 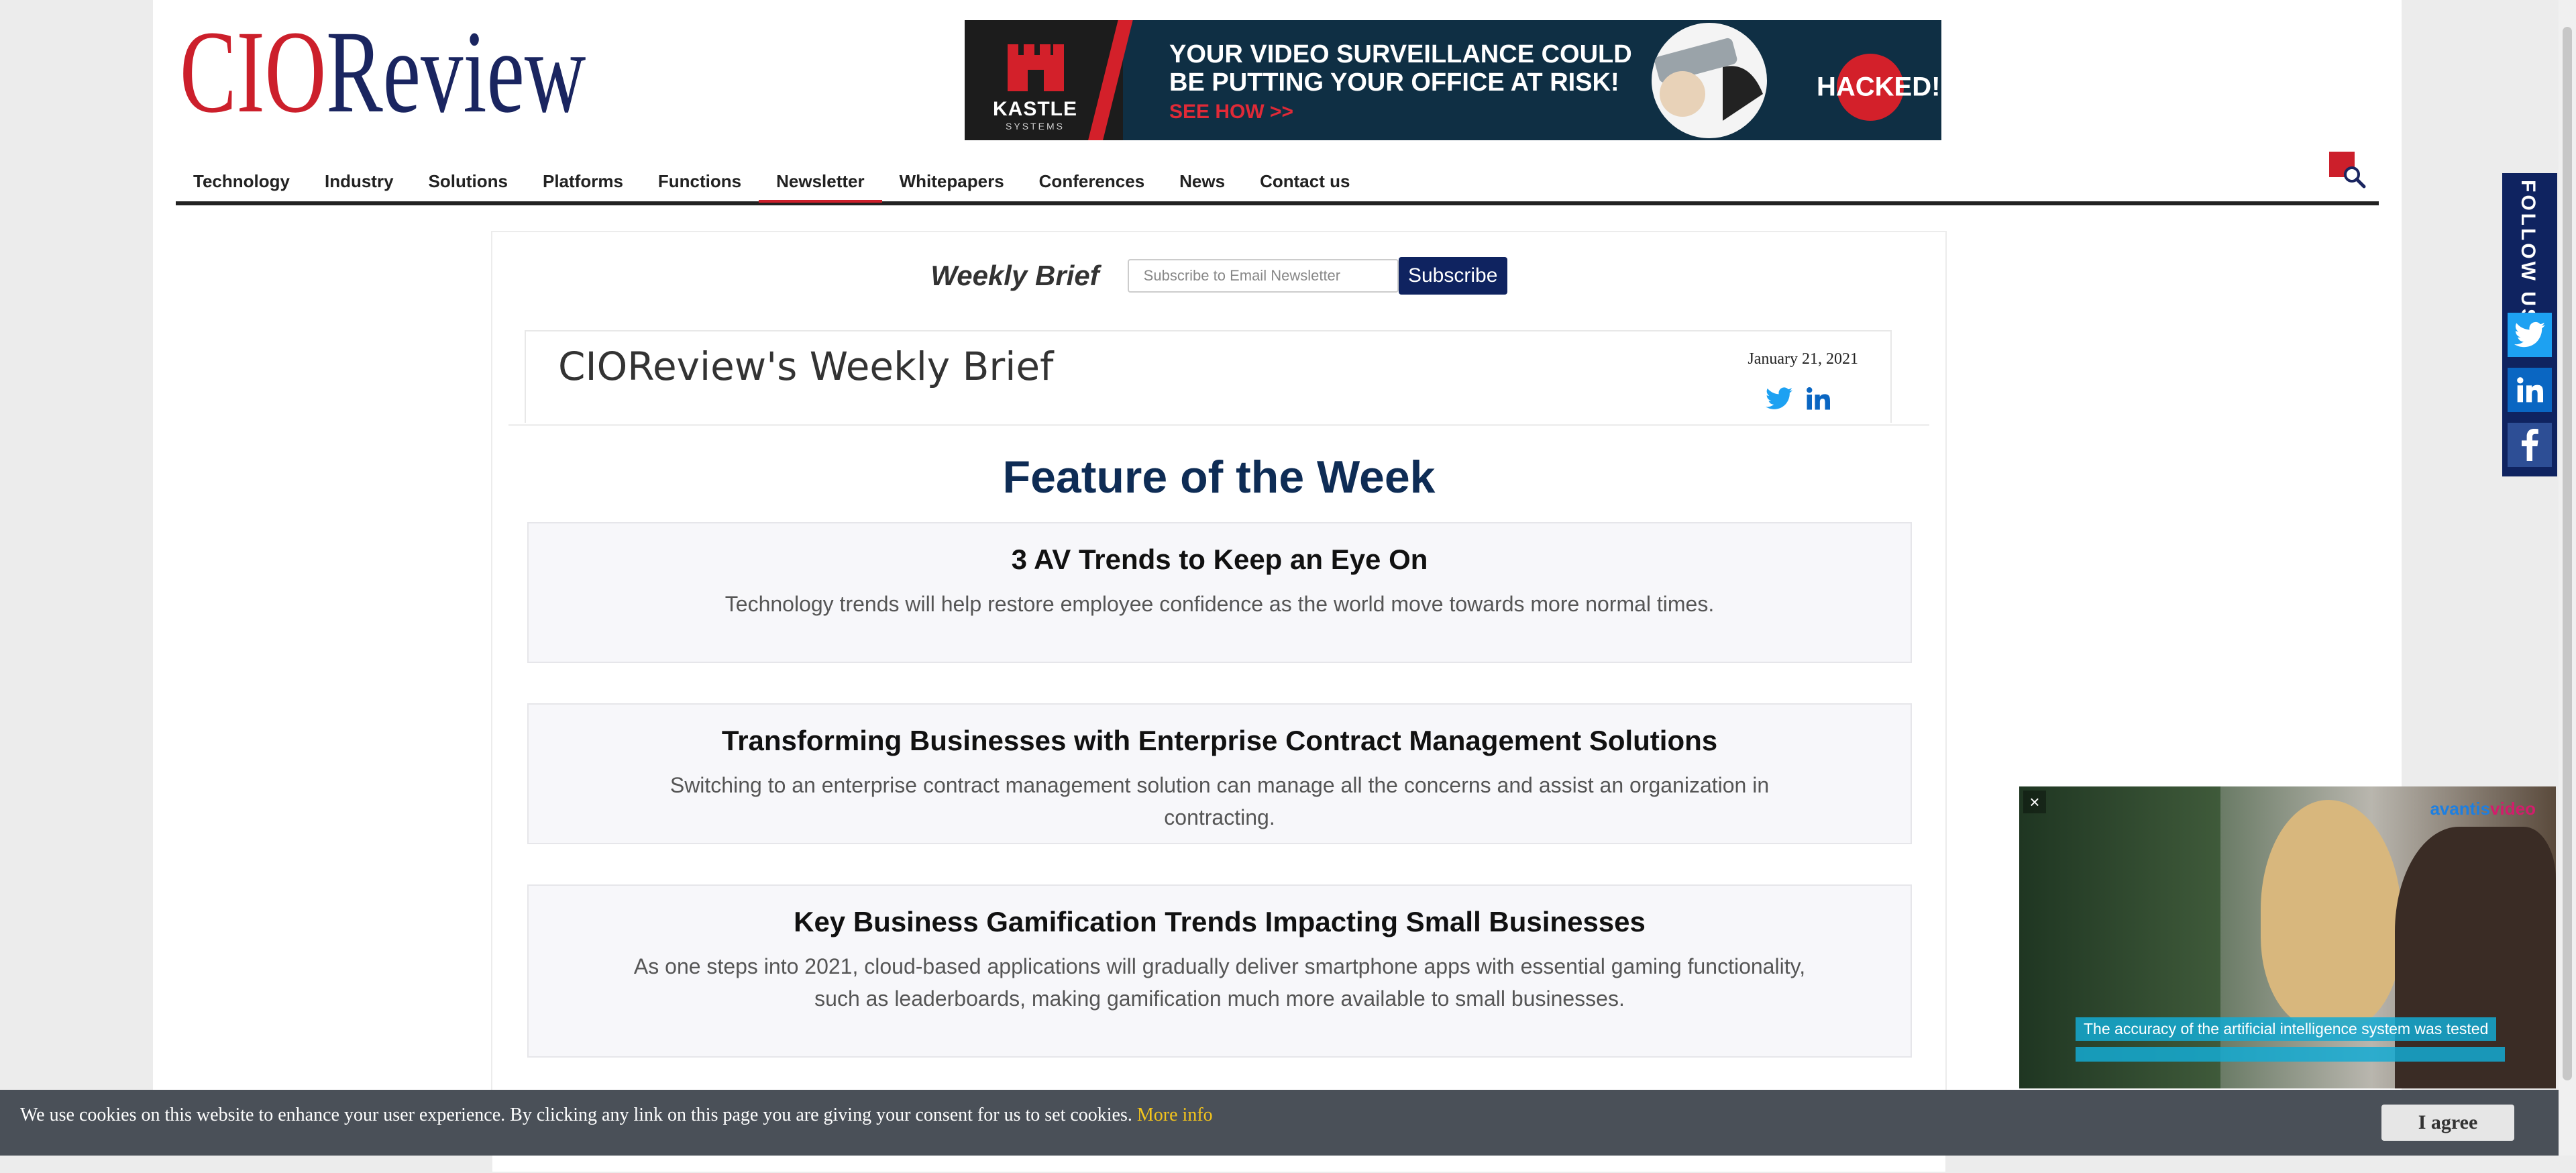 I want to click on site-logo: CIO Review, so click(x=383, y=72).